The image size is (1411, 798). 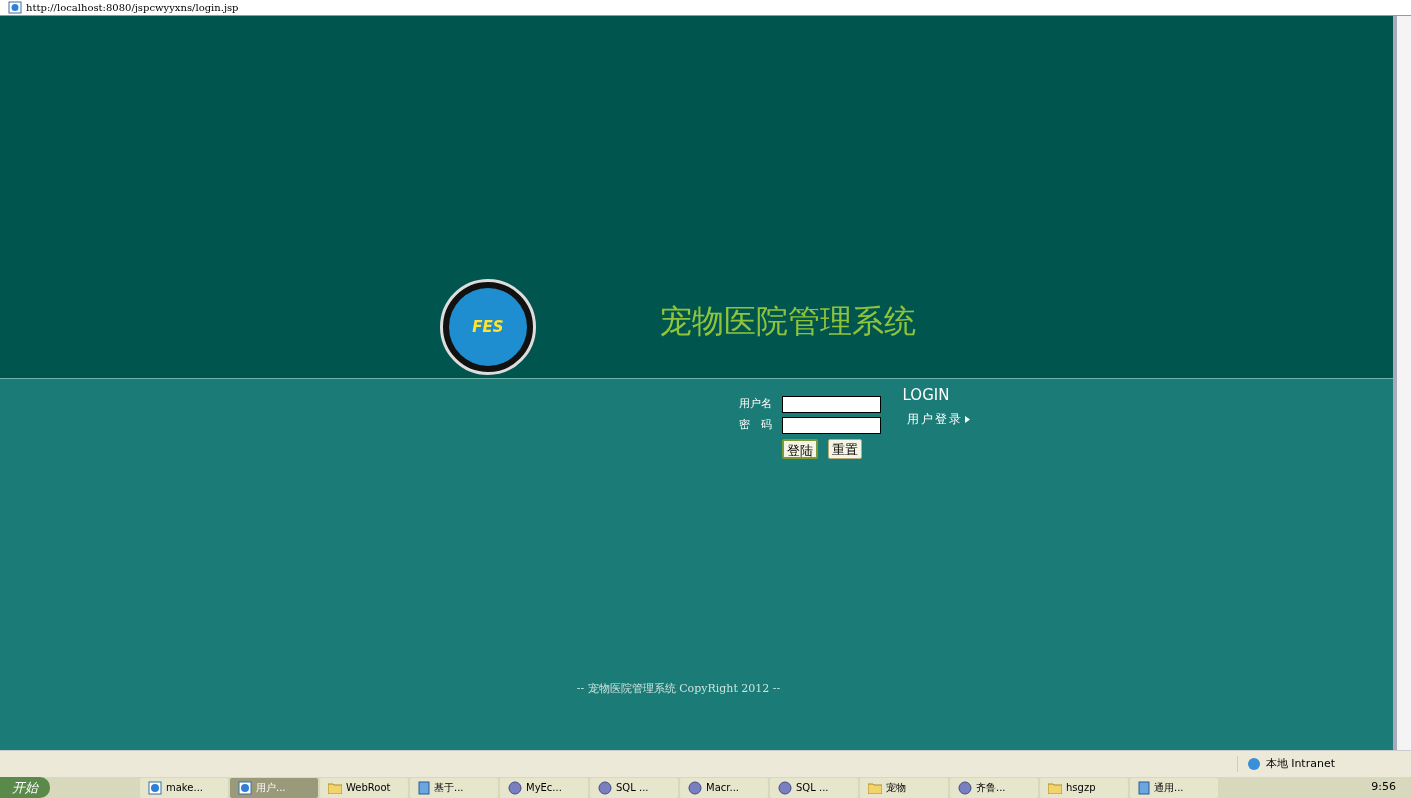 What do you see at coordinates (799, 449) in the screenshot?
I see `form-button: 登陆` at bounding box center [799, 449].